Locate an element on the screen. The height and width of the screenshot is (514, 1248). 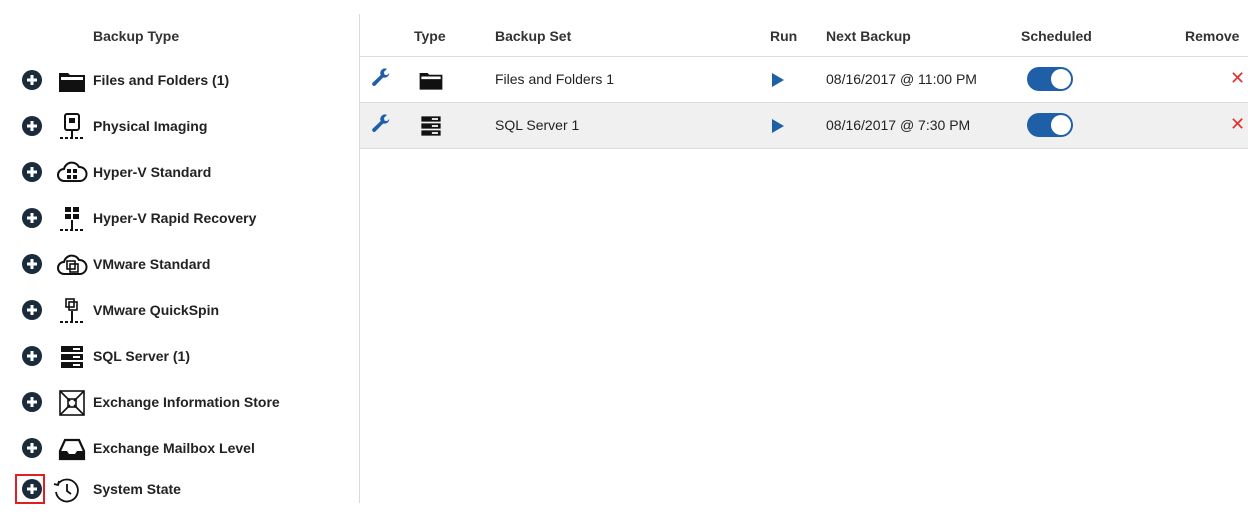
backup-type-label: System State is located at coordinates (137, 489).